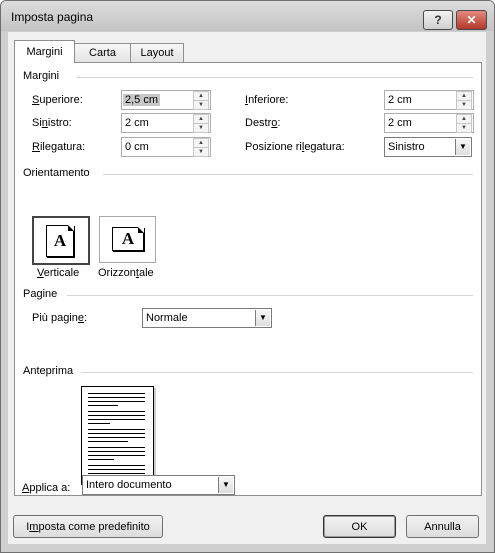  I want to click on rilegatura-spinner: 0 cm ▲ ▼, so click(166, 147).